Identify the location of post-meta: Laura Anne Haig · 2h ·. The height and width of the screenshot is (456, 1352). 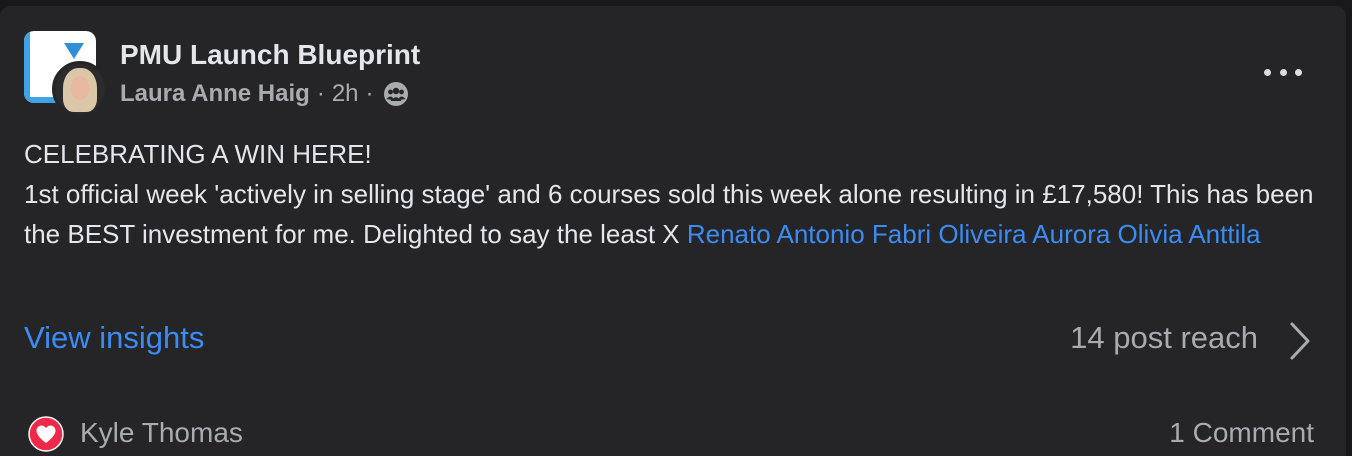
(264, 94).